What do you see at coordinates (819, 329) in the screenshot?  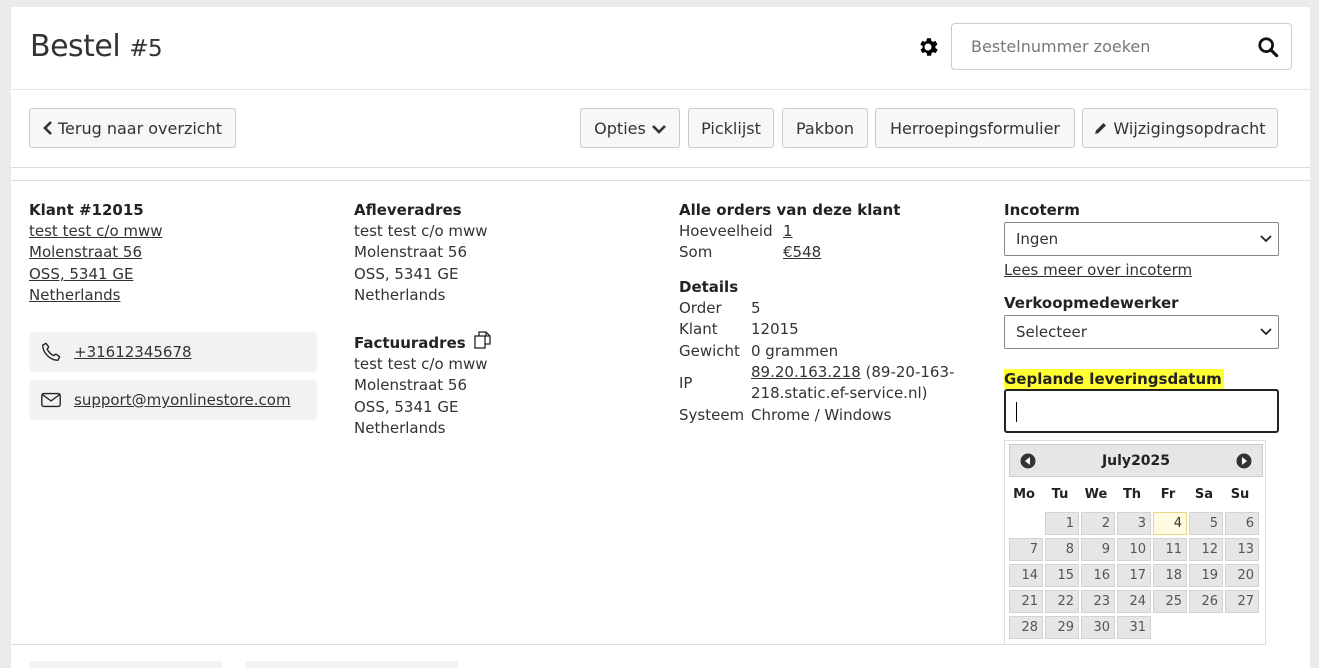 I see `details-customer-row: Klant 12015` at bounding box center [819, 329].